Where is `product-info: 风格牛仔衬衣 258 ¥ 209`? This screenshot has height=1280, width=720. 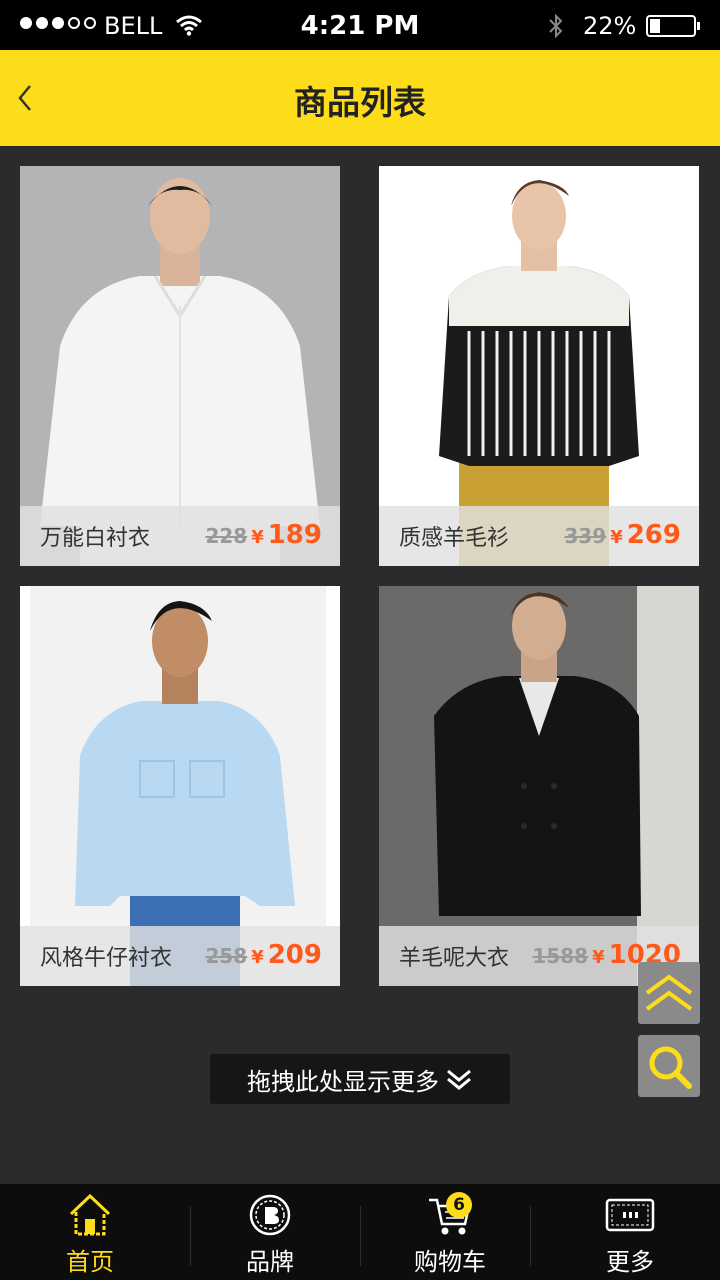 product-info: 风格牛仔衬衣 258 ¥ 209 is located at coordinates (180, 956).